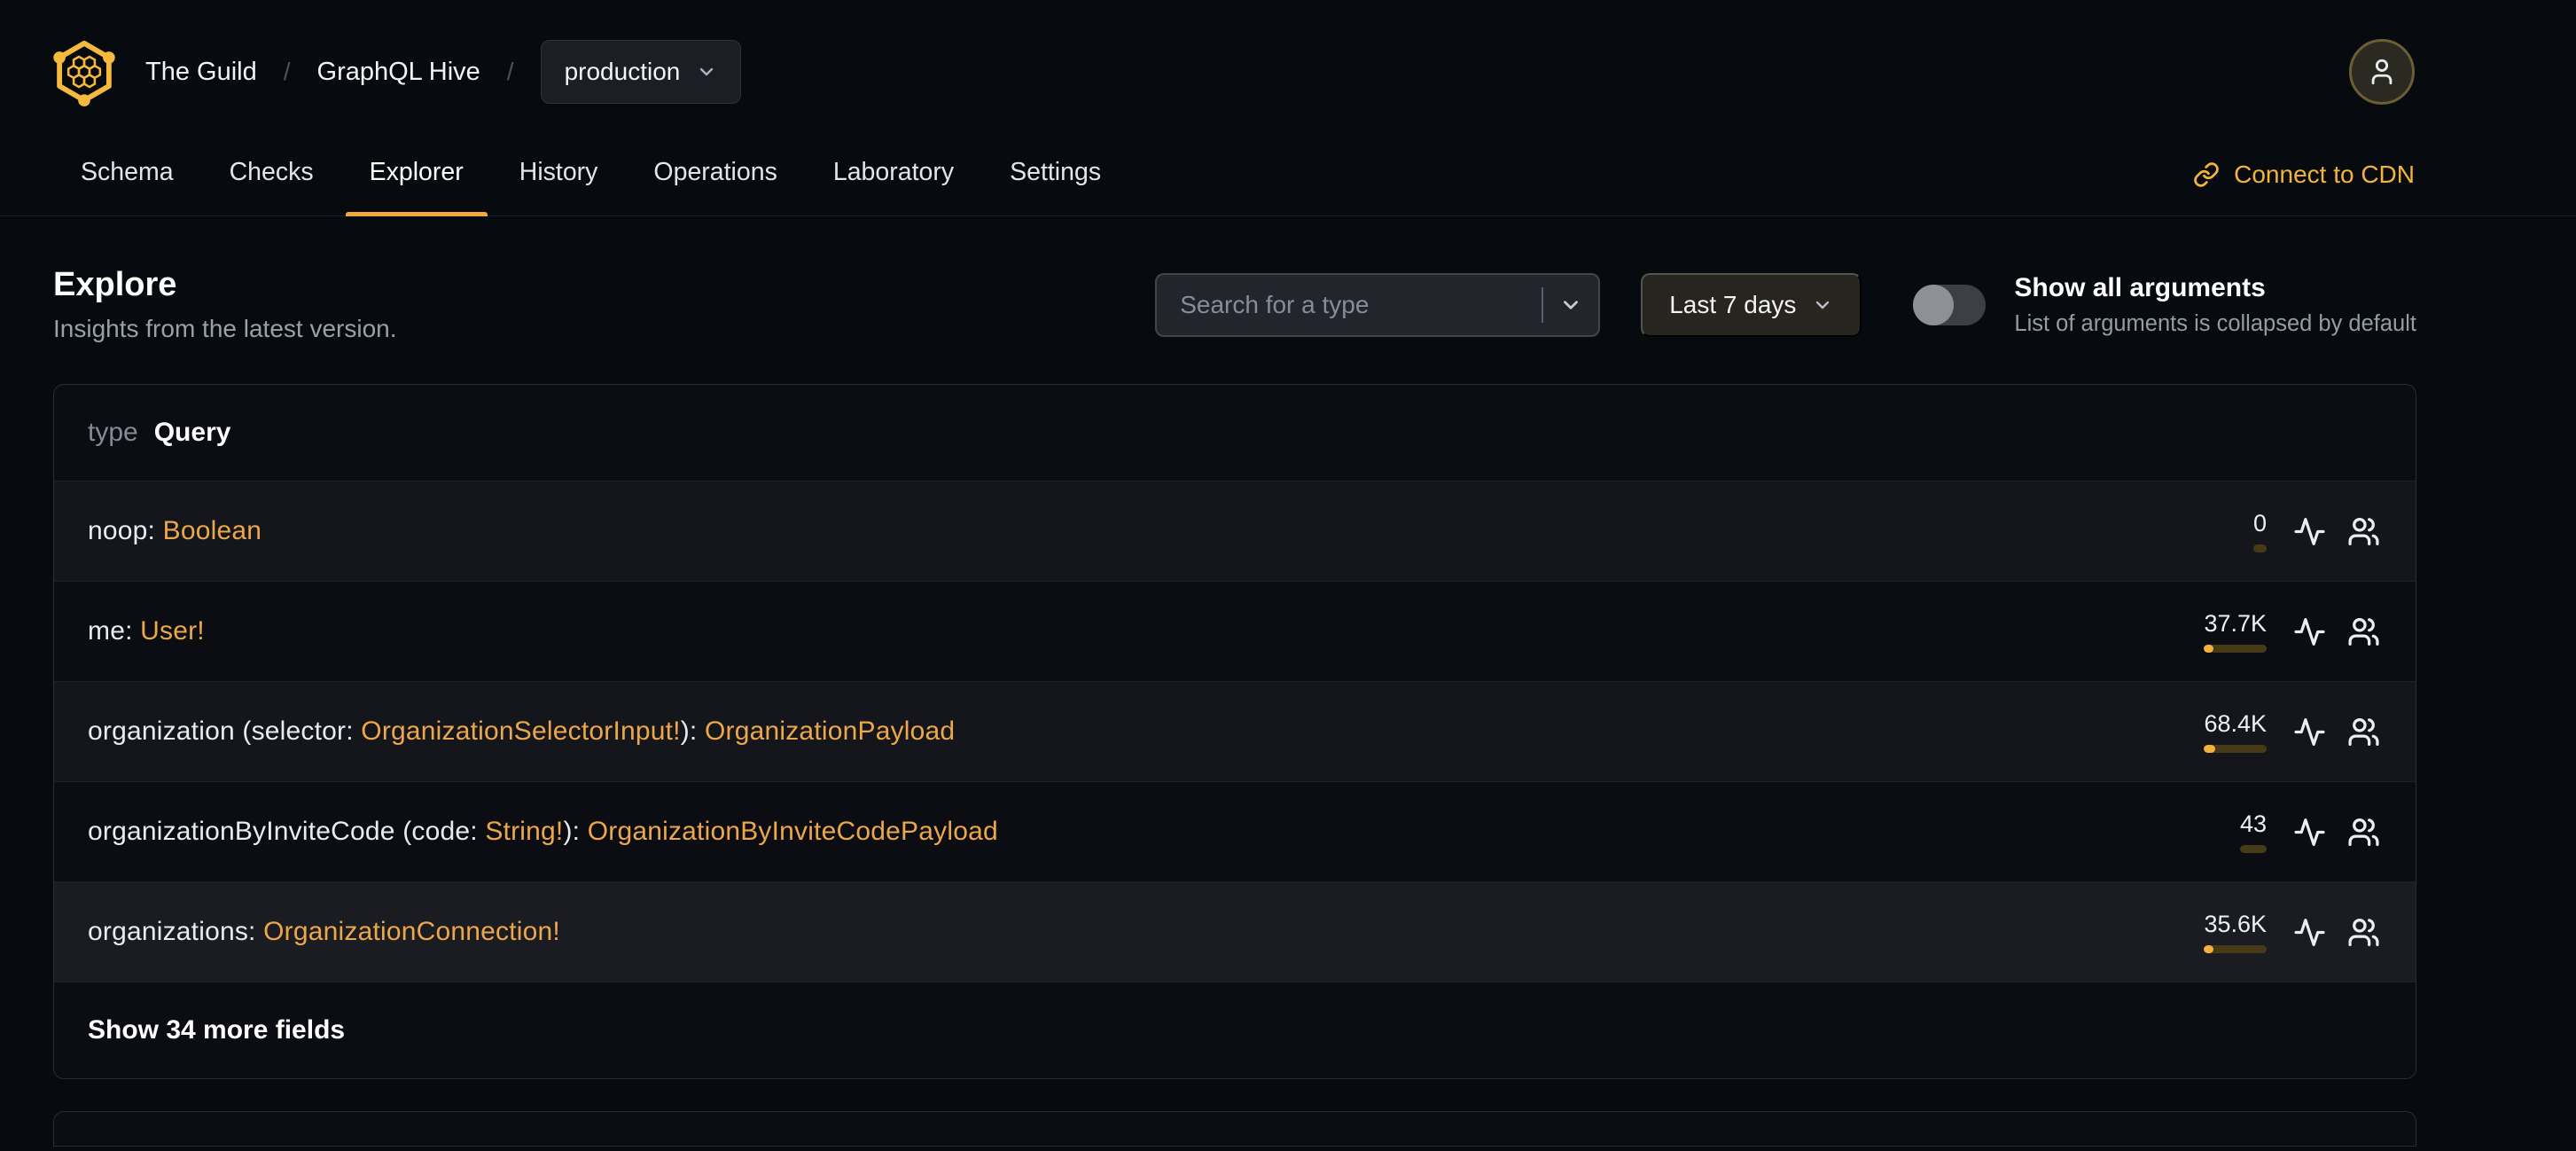  I want to click on field-type-link: OrganizationSelectorInput!, so click(520, 731).